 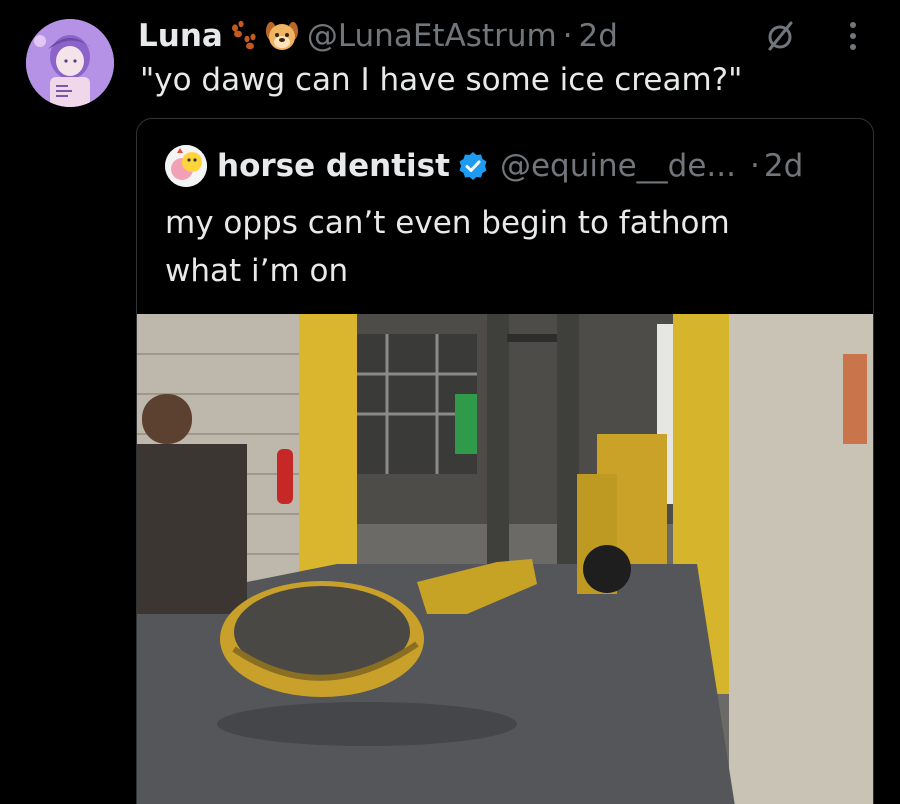 I want to click on no-entry-icon, so click(x=780, y=36).